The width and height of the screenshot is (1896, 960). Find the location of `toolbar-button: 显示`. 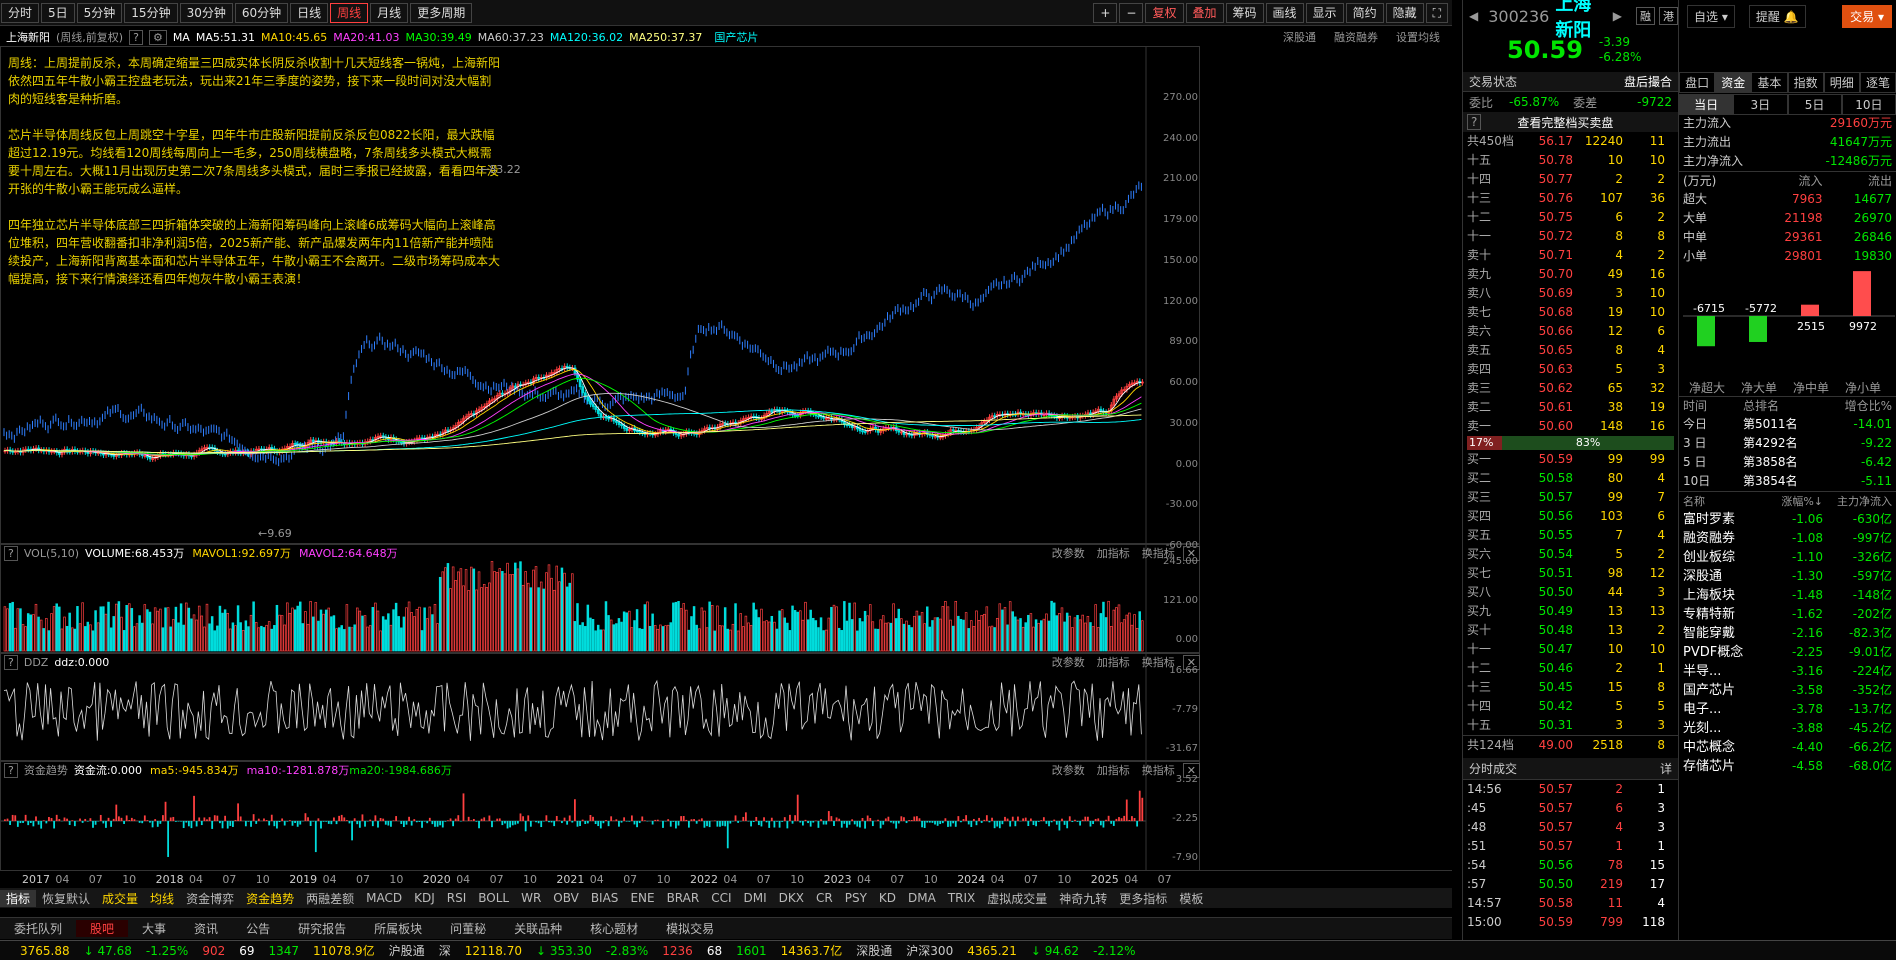

toolbar-button: 显示 is located at coordinates (1324, 12).